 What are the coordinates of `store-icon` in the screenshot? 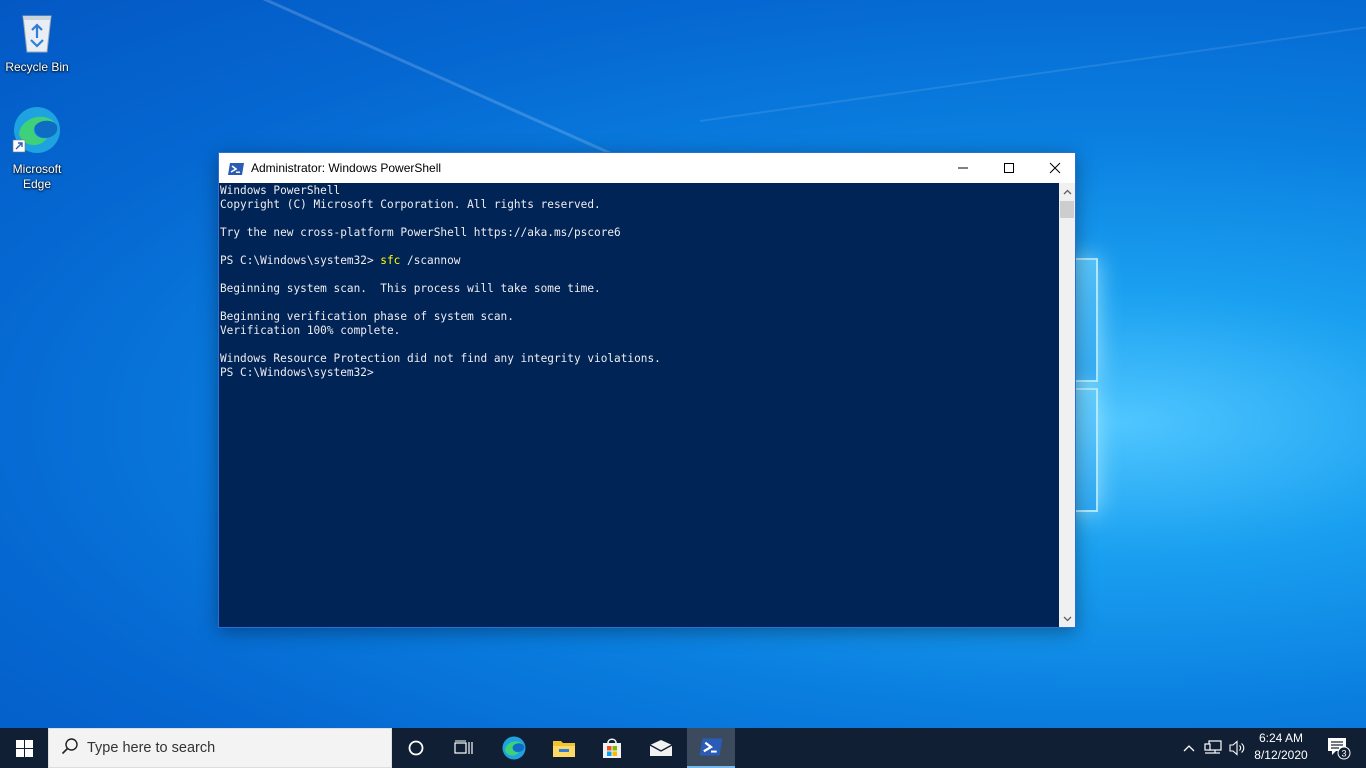 It's located at (612, 748).